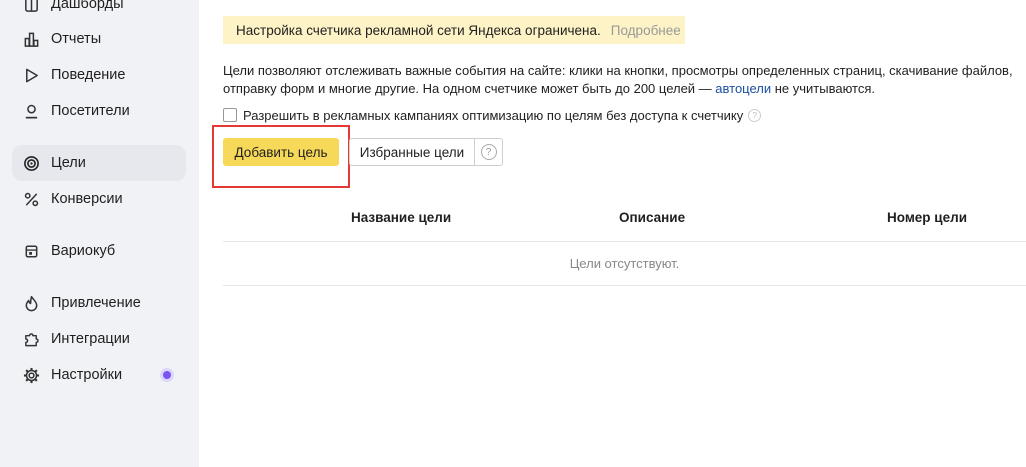  I want to click on sidebar-item-label: Интеграции, so click(90, 339).